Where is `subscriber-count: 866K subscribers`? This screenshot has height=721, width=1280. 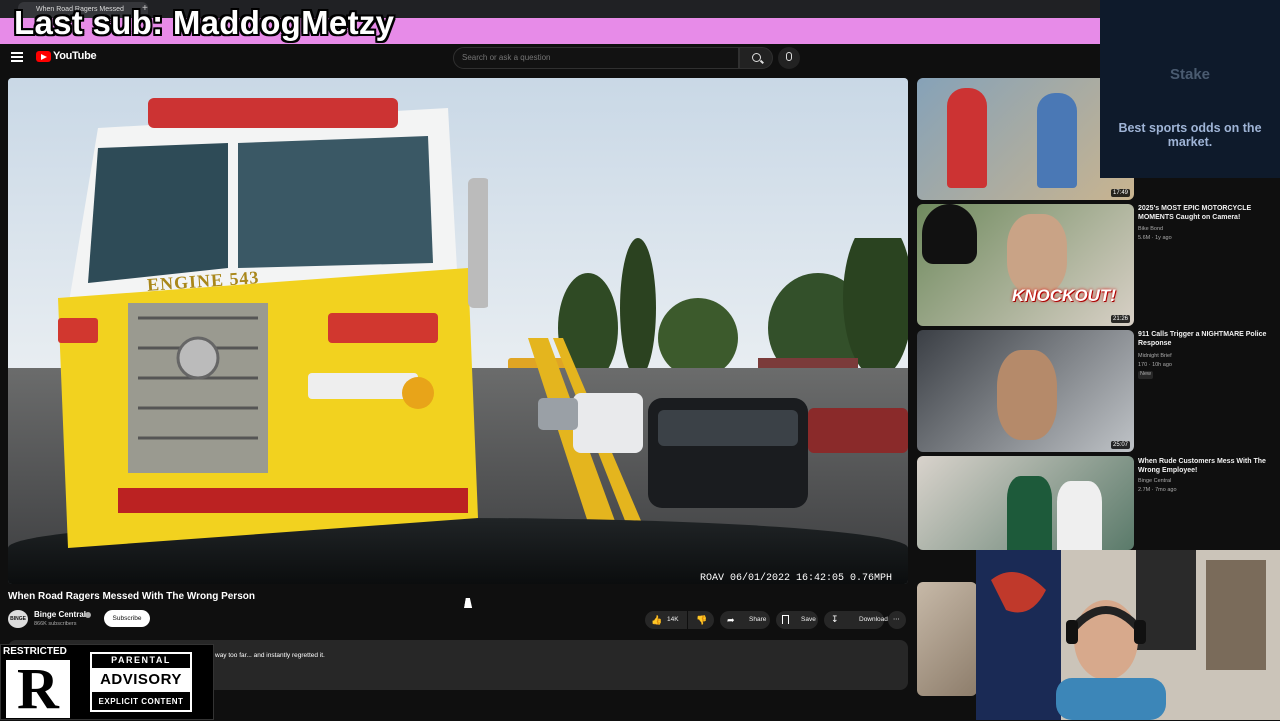 subscriber-count: 866K subscribers is located at coordinates (55, 624).